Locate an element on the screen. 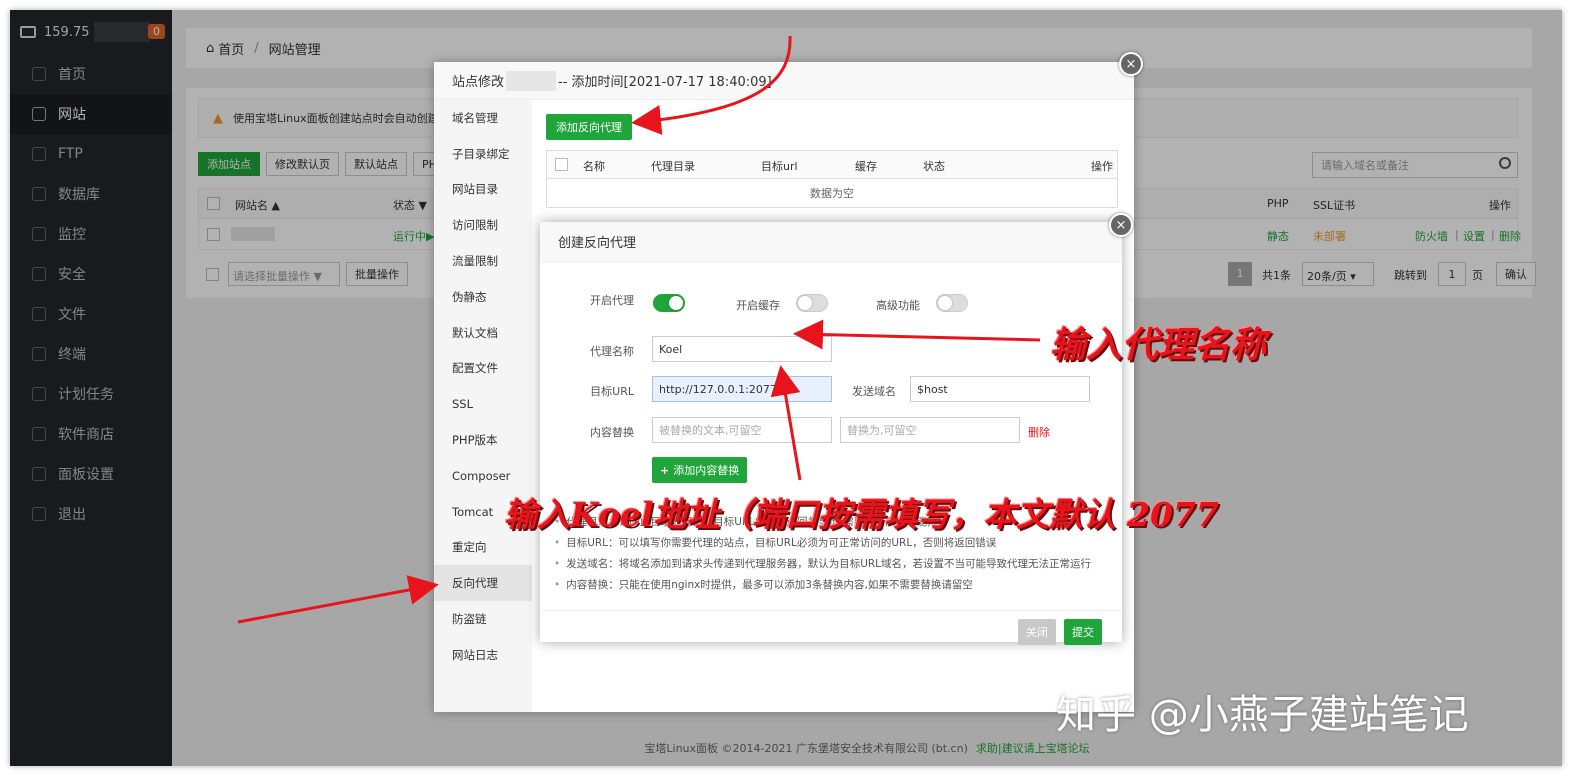  site-name-mask is located at coordinates (531, 80).